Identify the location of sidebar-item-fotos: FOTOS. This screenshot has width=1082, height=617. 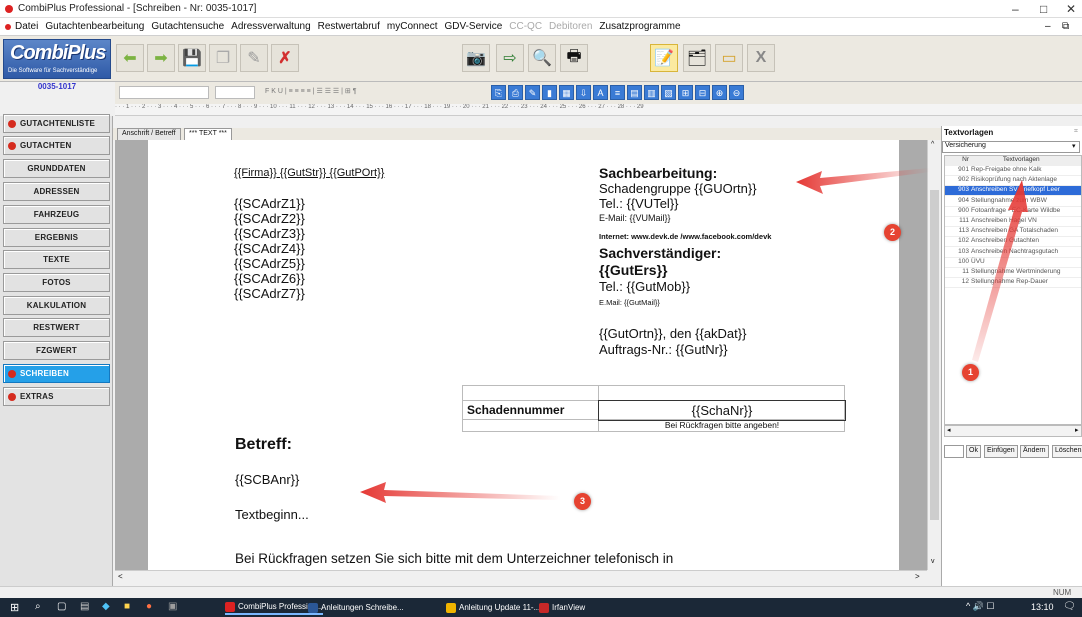
(56, 282).